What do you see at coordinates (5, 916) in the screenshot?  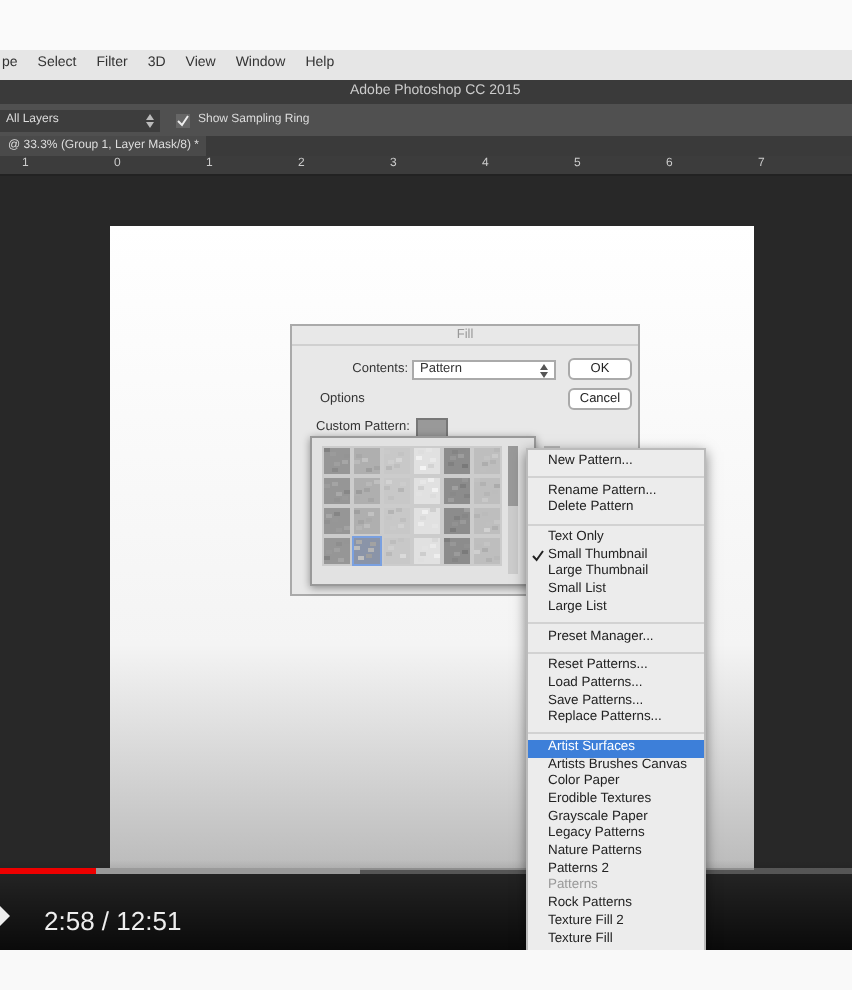 I see `play-icon` at bounding box center [5, 916].